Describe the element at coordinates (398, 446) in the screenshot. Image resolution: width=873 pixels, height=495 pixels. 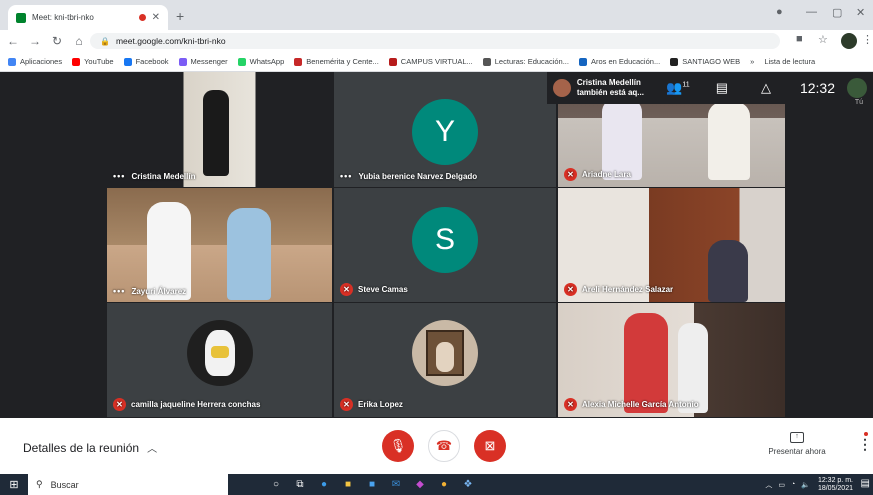
I see `mic-toggle-button: 🎙` at that location.